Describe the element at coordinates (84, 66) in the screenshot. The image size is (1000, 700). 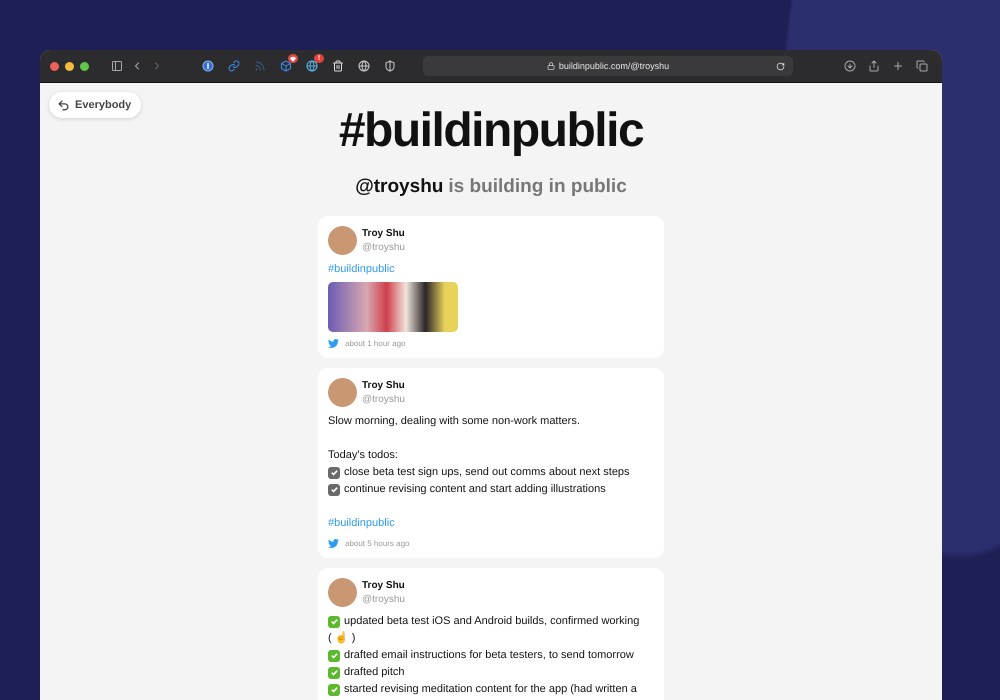
I see `maximize-button` at that location.